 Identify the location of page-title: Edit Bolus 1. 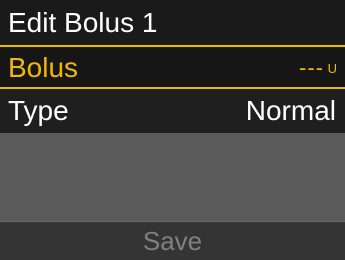
(83, 22).